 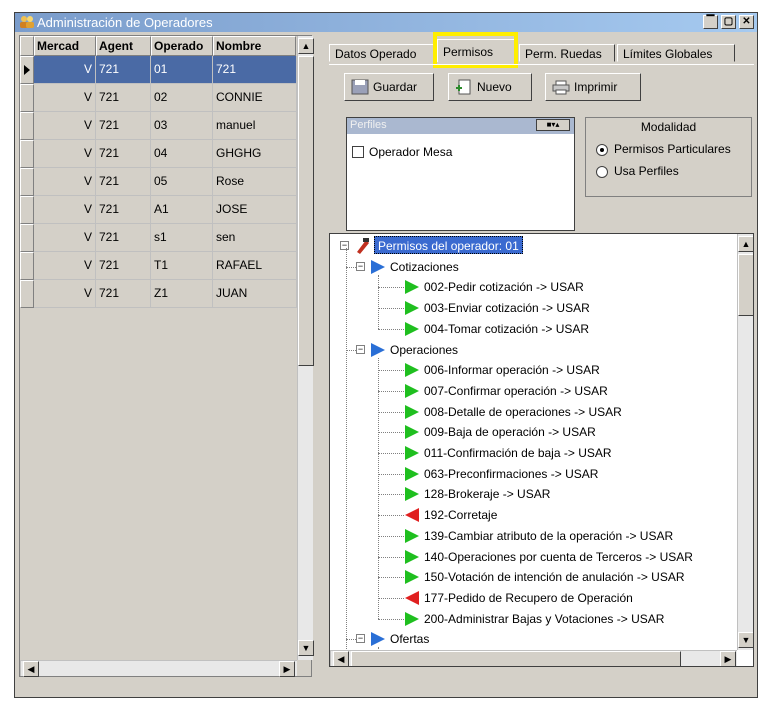 I want to click on tree-item-label: 011-Confirmación de baja -> USAR, so click(x=518, y=453).